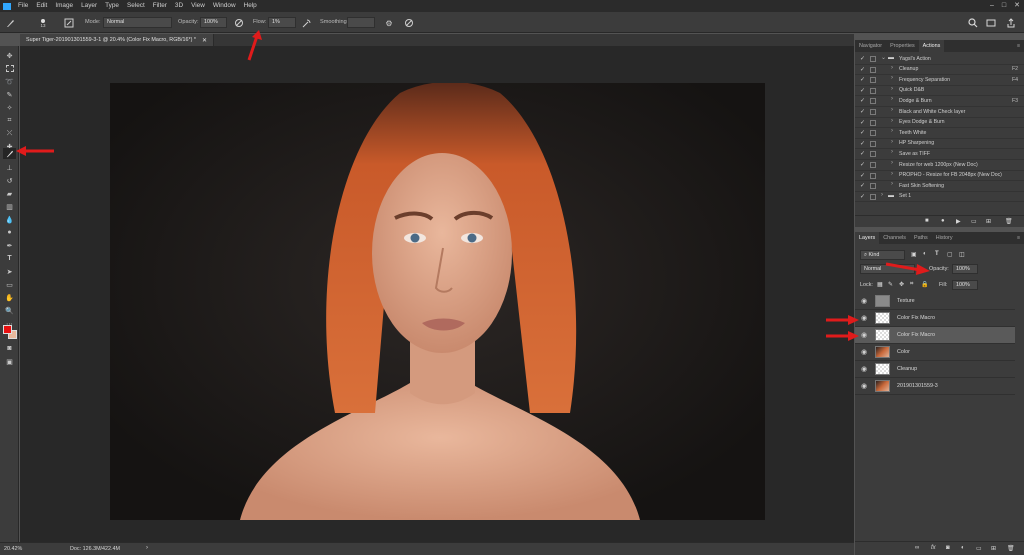 This screenshot has height=555, width=1024. I want to click on add-mask-icon: ◙, so click(948, 548).